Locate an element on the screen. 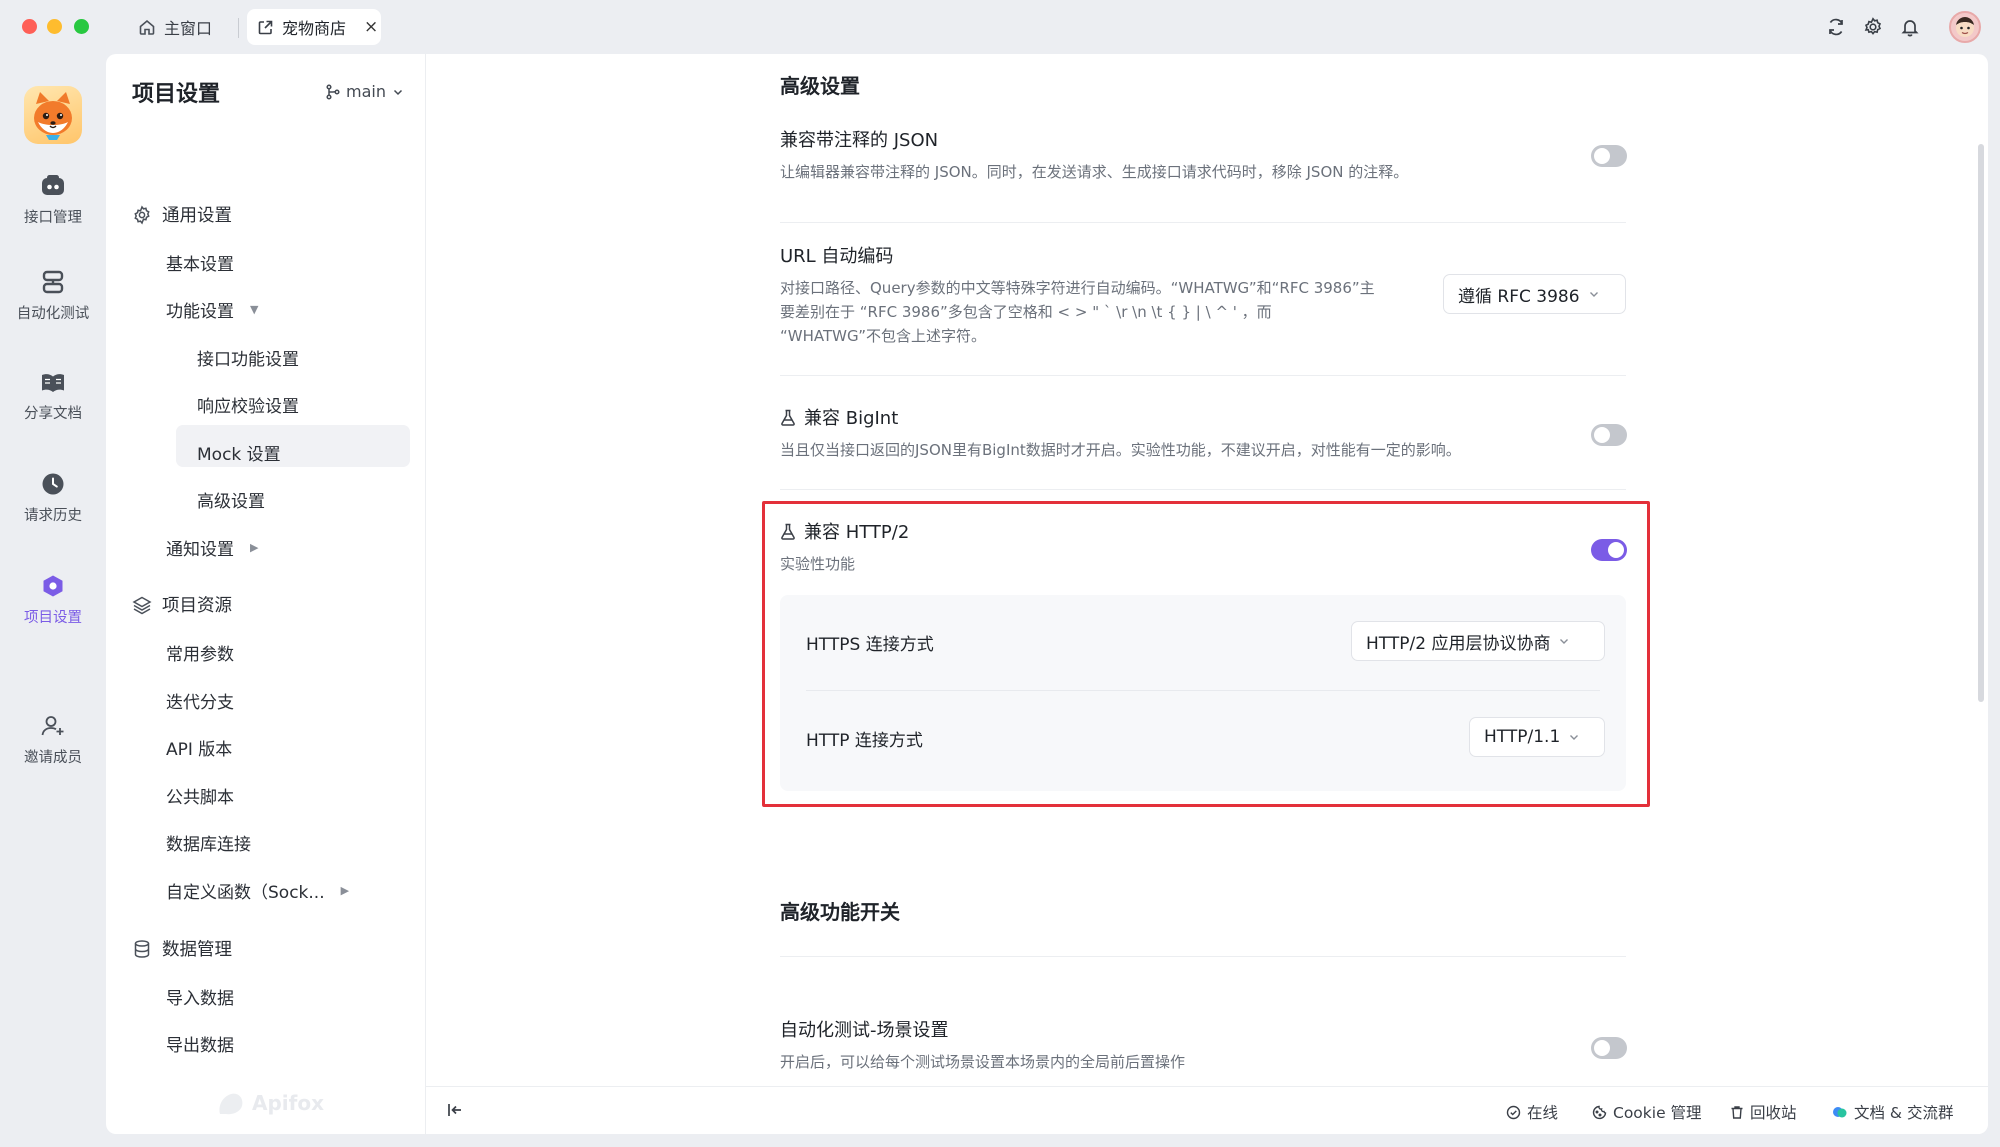 The width and height of the screenshot is (2000, 1147). nav-item-common-params: 常用参数 is located at coordinates (200, 652).